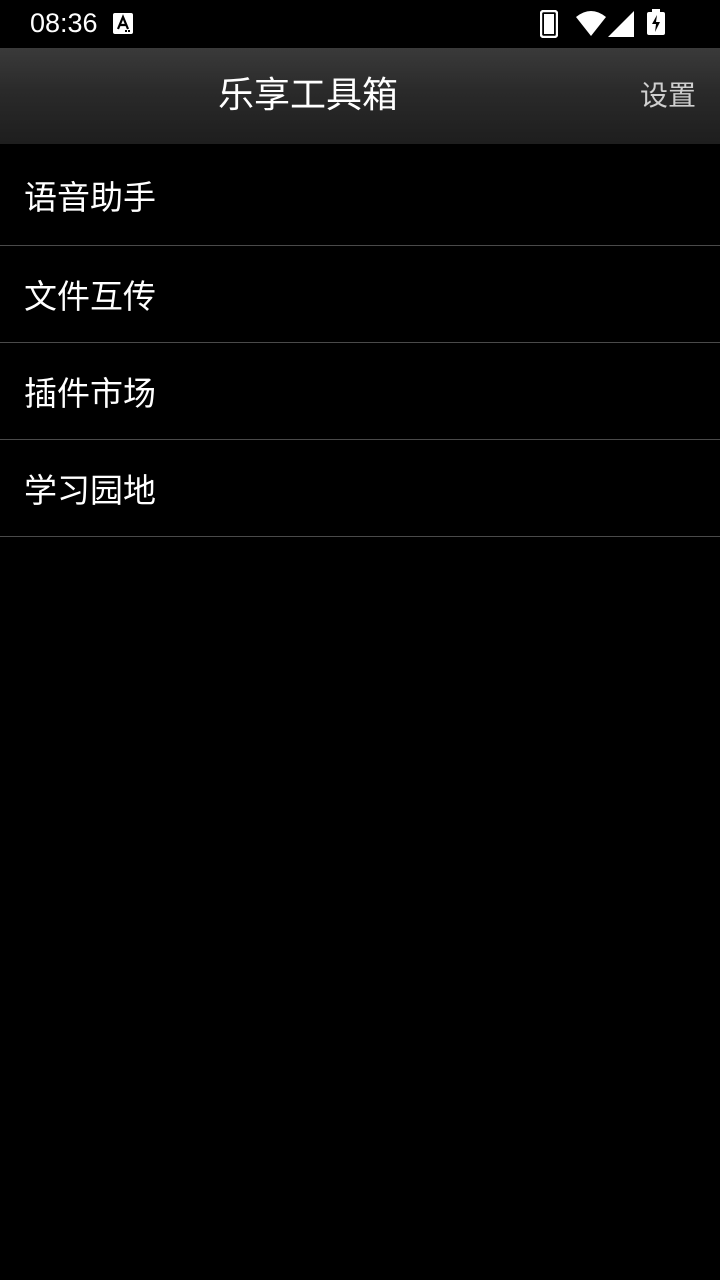  What do you see at coordinates (360, 294) in the screenshot?
I see `list-item-file-transfer: 文件互传` at bounding box center [360, 294].